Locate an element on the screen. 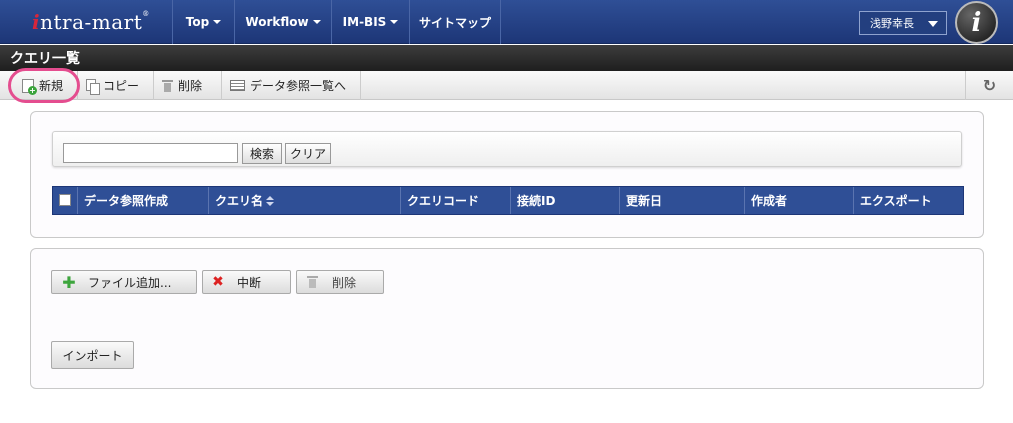  column-creator: 作成者 is located at coordinates (798, 200).